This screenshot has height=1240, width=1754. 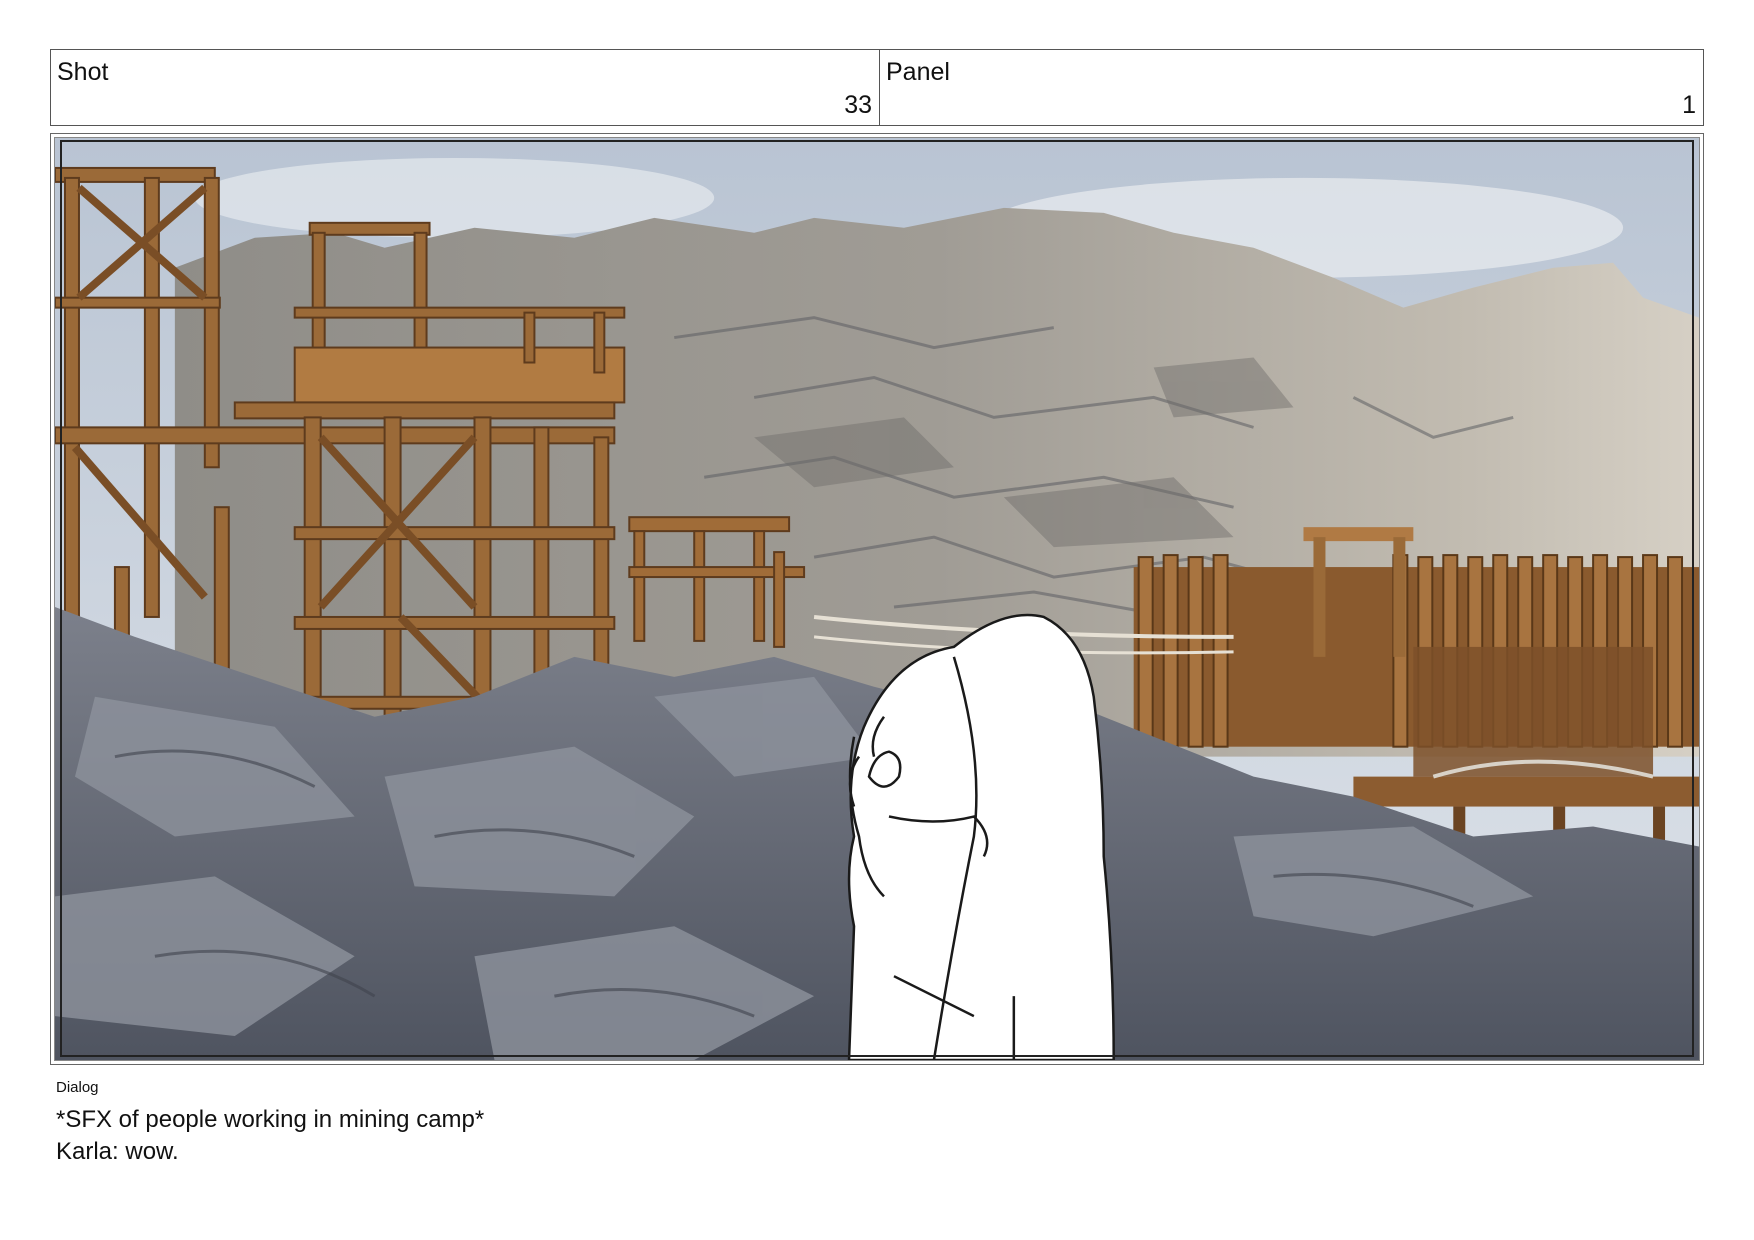 I want to click on panel-label: Panel, so click(x=918, y=72).